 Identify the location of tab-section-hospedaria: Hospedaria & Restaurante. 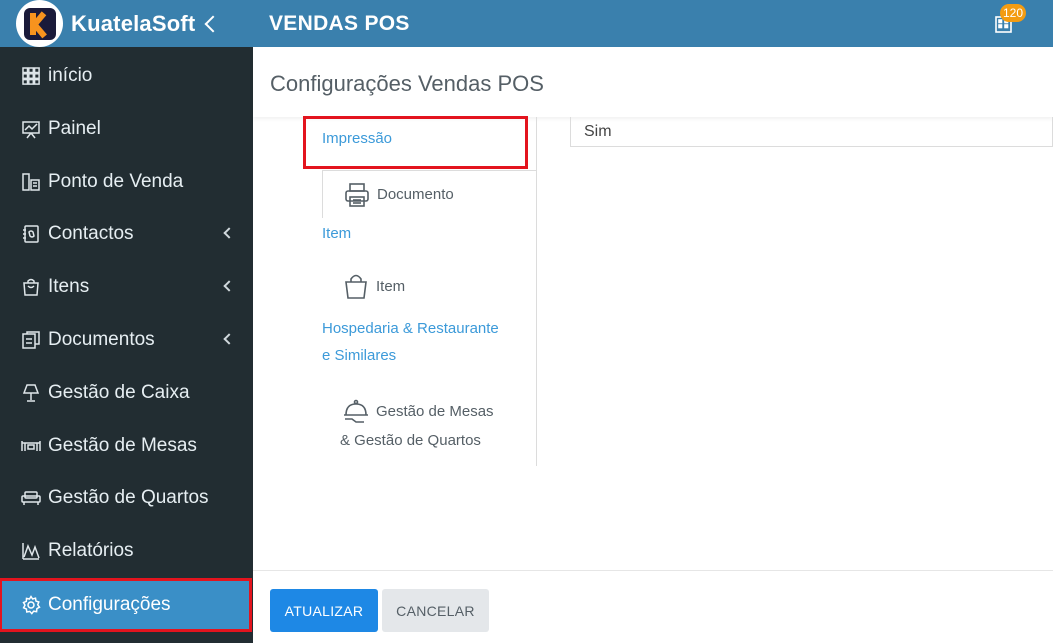
(410, 328).